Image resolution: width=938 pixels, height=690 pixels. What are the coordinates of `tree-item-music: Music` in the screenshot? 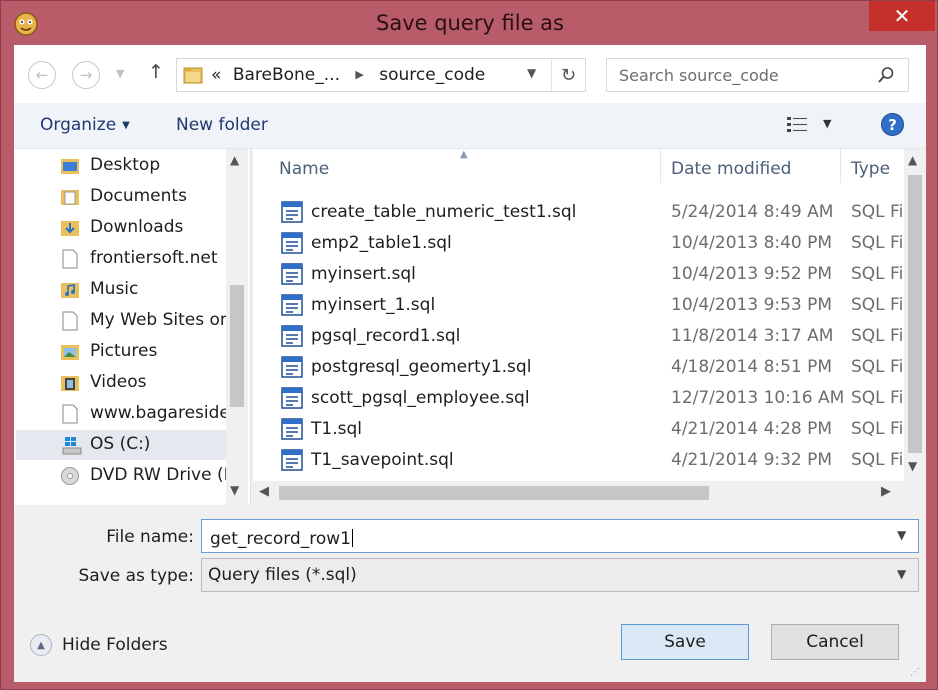 It's located at (119, 290).